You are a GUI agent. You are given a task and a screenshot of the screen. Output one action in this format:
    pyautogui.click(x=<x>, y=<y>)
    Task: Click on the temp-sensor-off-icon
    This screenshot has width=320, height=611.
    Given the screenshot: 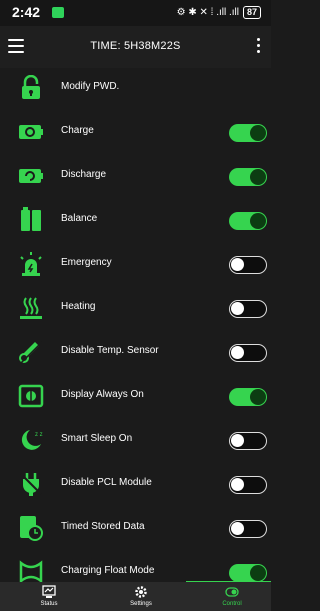 What is the action you would take?
    pyautogui.click(x=31, y=352)
    